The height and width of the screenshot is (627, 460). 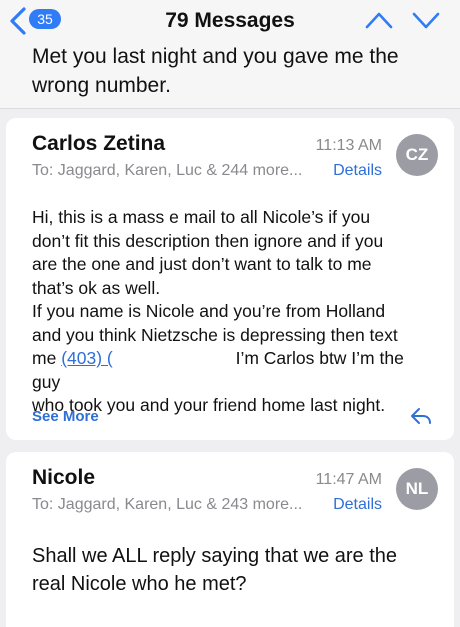 What do you see at coordinates (417, 155) in the screenshot?
I see `avatar: CZ` at bounding box center [417, 155].